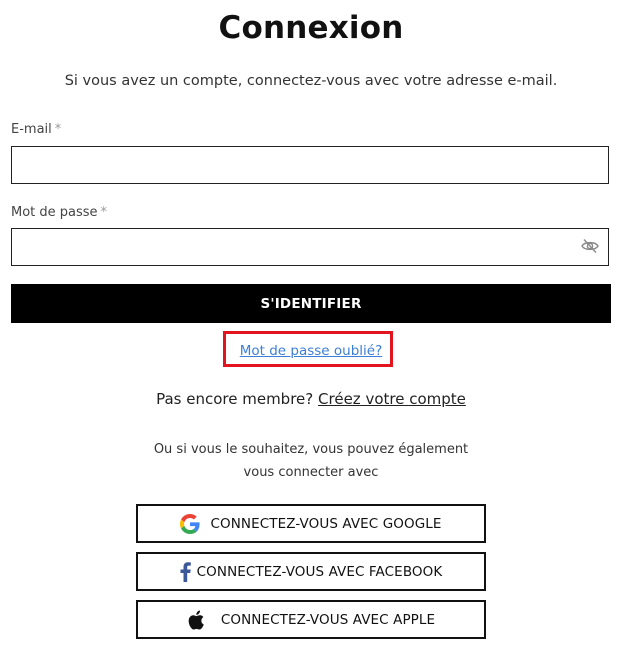  What do you see at coordinates (590, 246) in the screenshot?
I see `eye-slash-icon` at bounding box center [590, 246].